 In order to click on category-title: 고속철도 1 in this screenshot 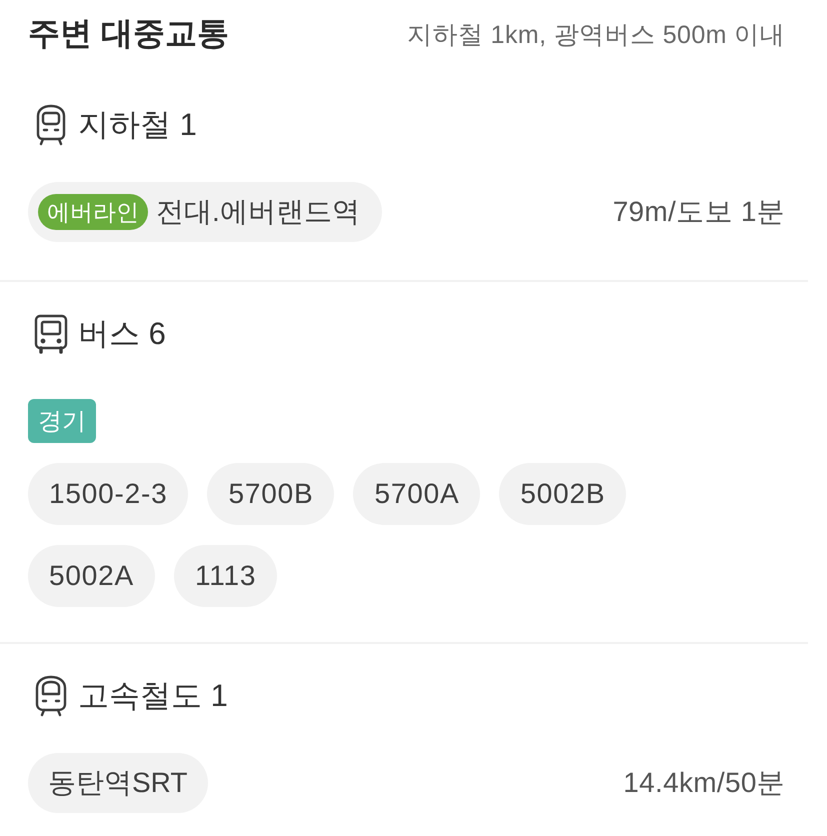, I will do `click(153, 696)`.